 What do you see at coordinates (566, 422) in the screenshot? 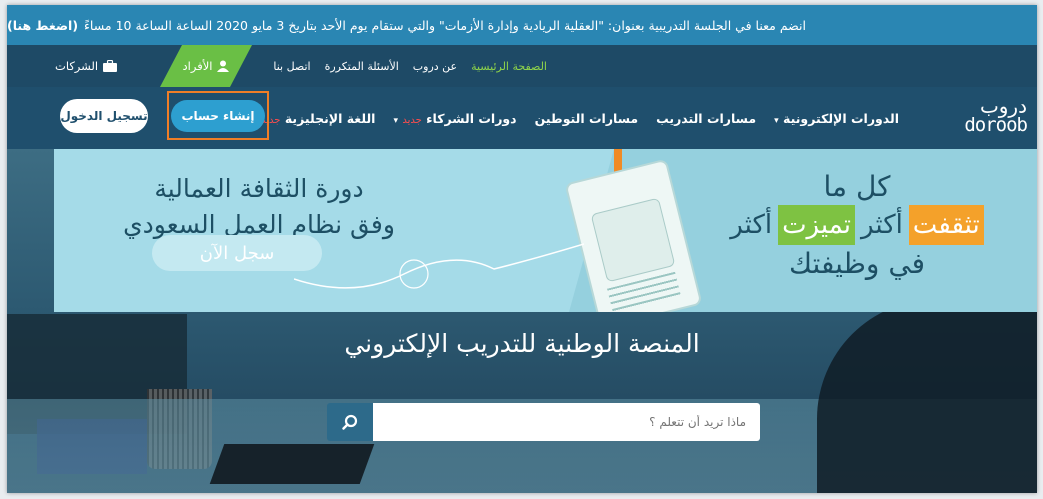
I see `search-input` at bounding box center [566, 422].